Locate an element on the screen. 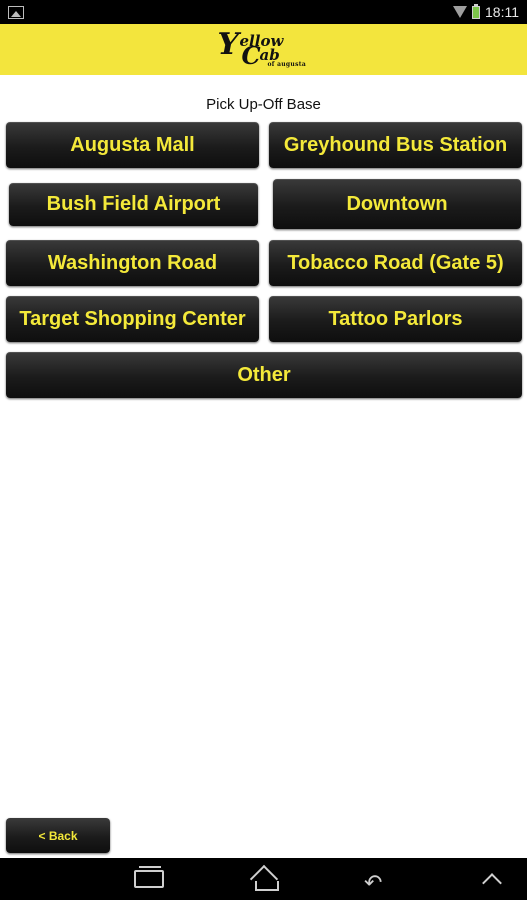 The image size is (527, 900). wifi-signal-icon is located at coordinates (460, 12).